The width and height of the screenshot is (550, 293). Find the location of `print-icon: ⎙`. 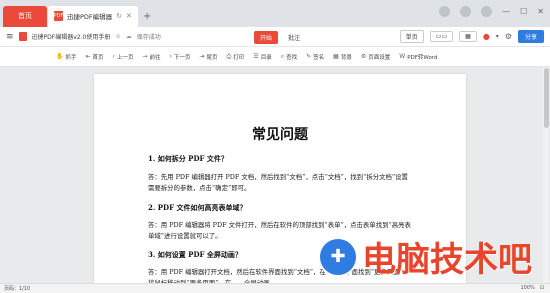

print-icon: ⎙ is located at coordinates (229, 56).